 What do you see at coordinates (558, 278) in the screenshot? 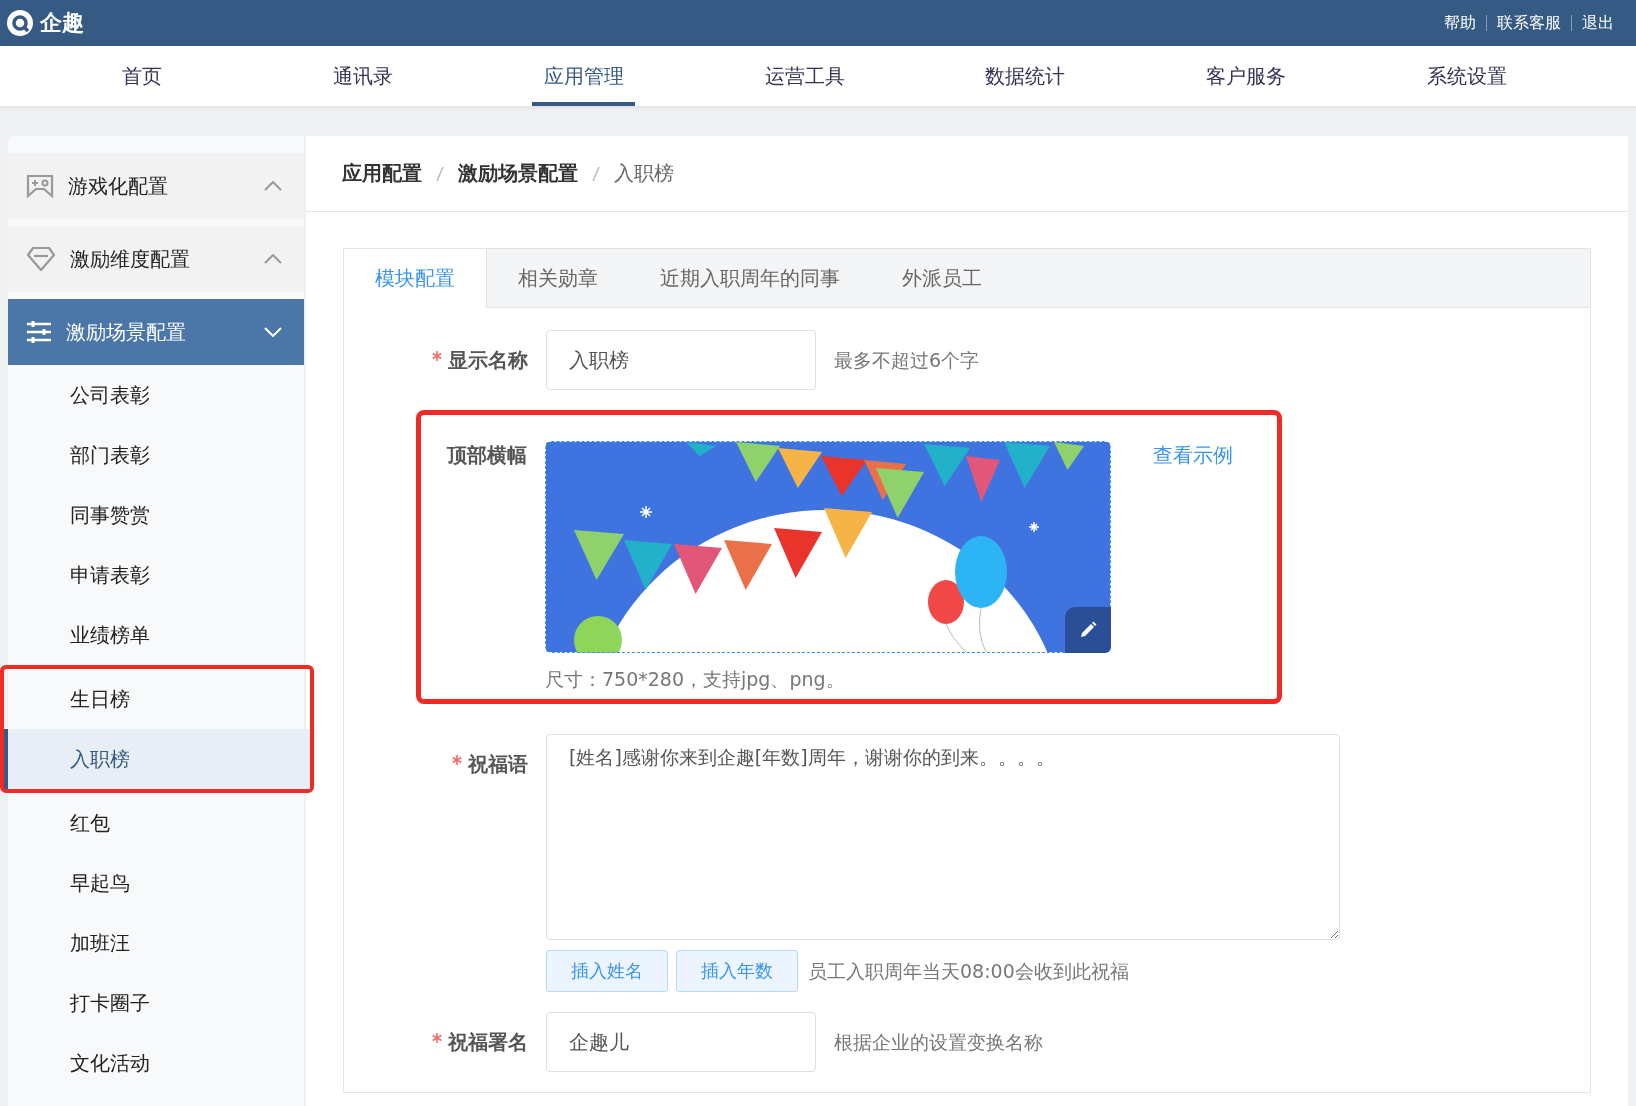
I see `tab: 相关勋章` at bounding box center [558, 278].